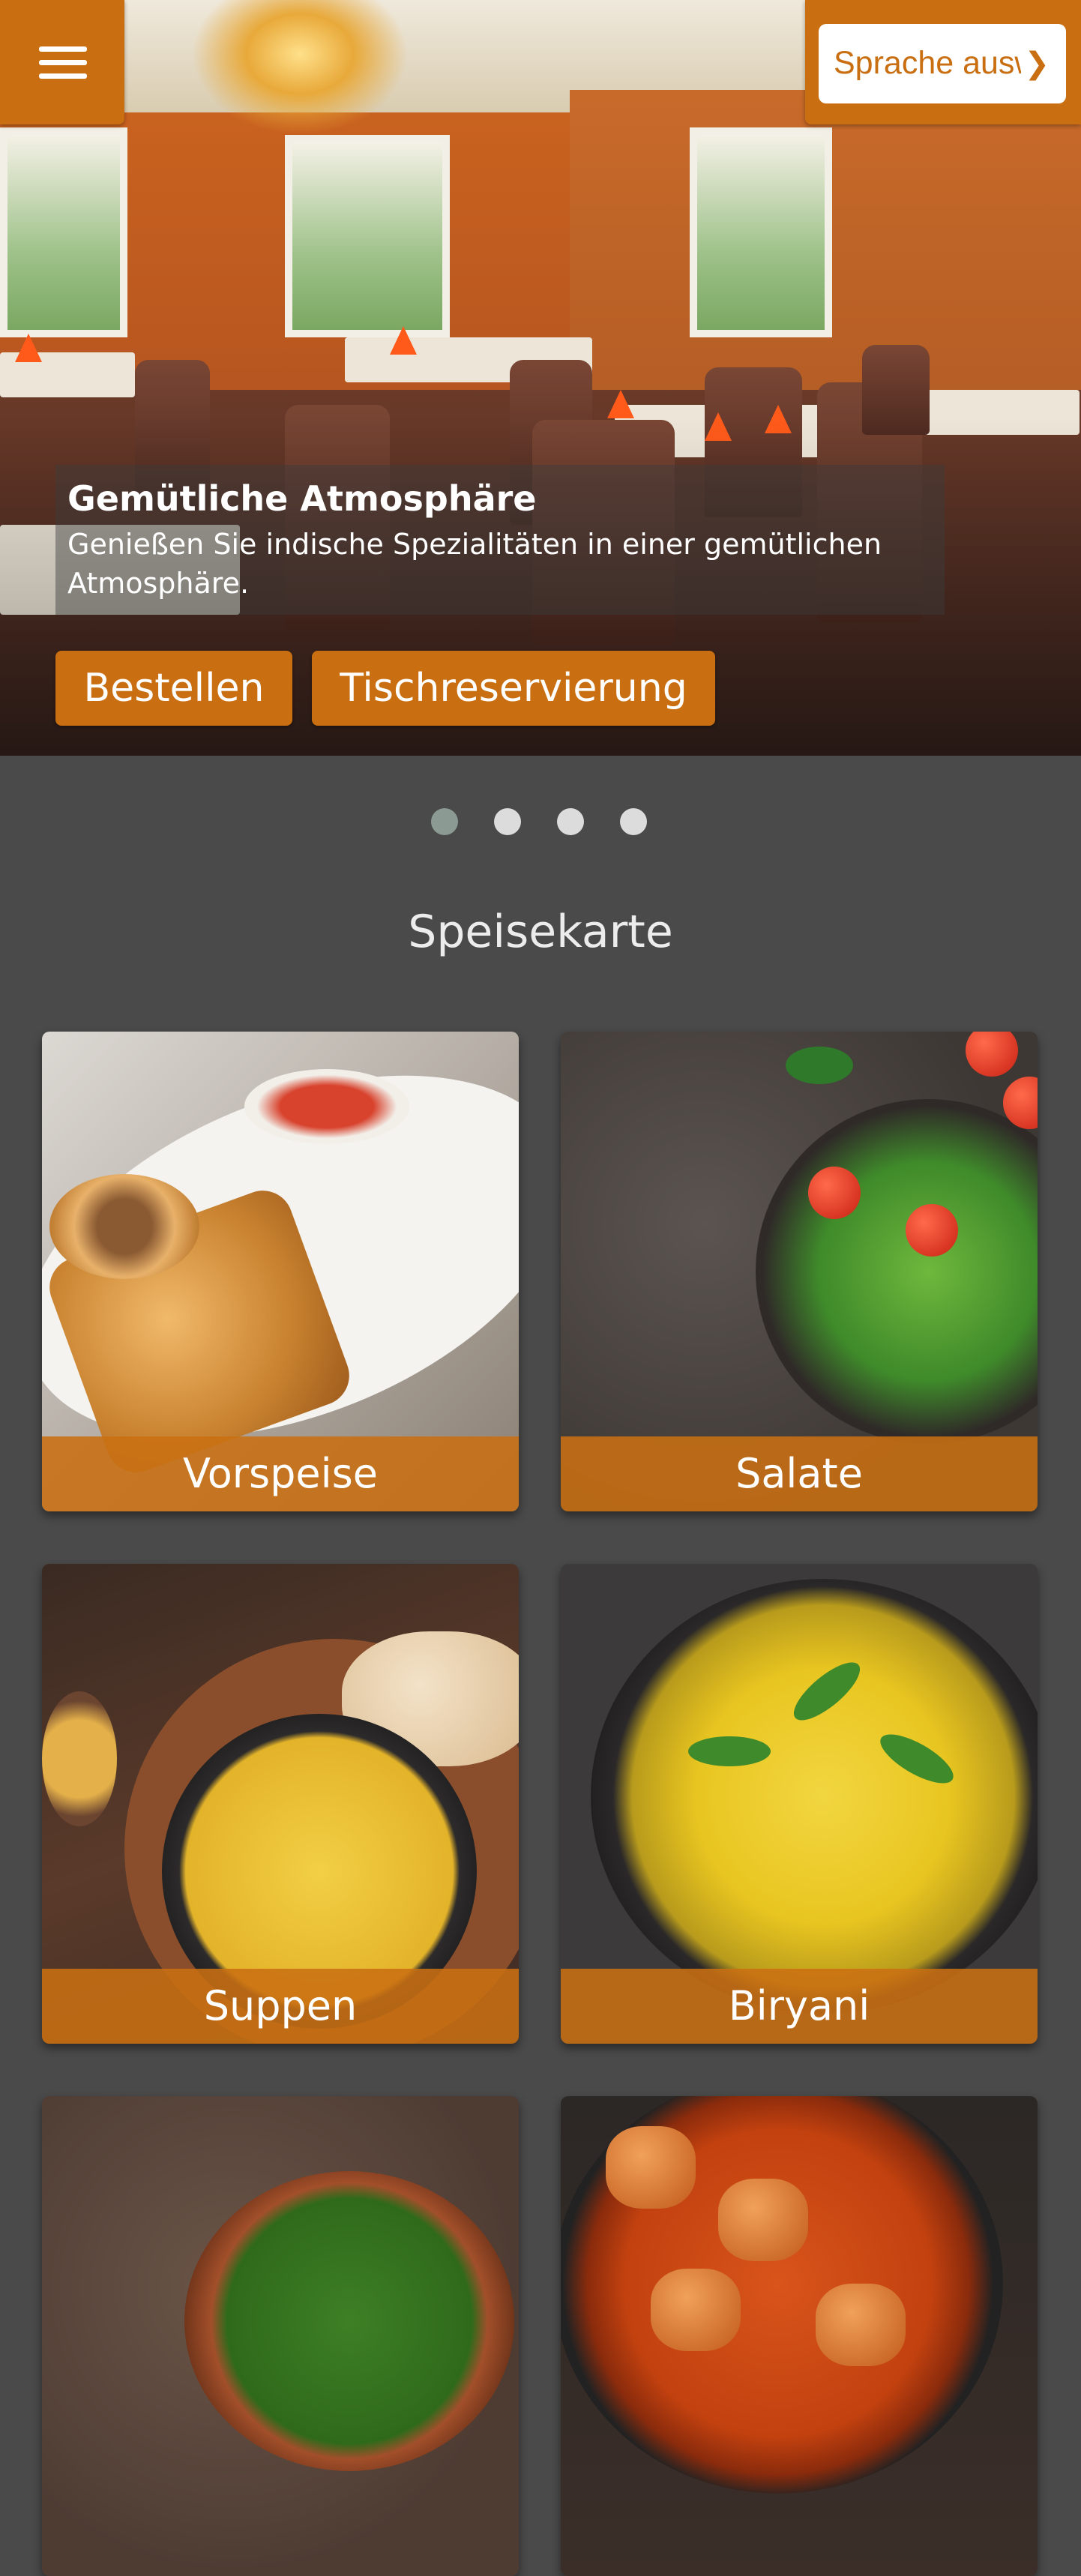 The height and width of the screenshot is (2576, 1081). Describe the element at coordinates (897, 1272) in the screenshot. I see `bowl-image` at that location.